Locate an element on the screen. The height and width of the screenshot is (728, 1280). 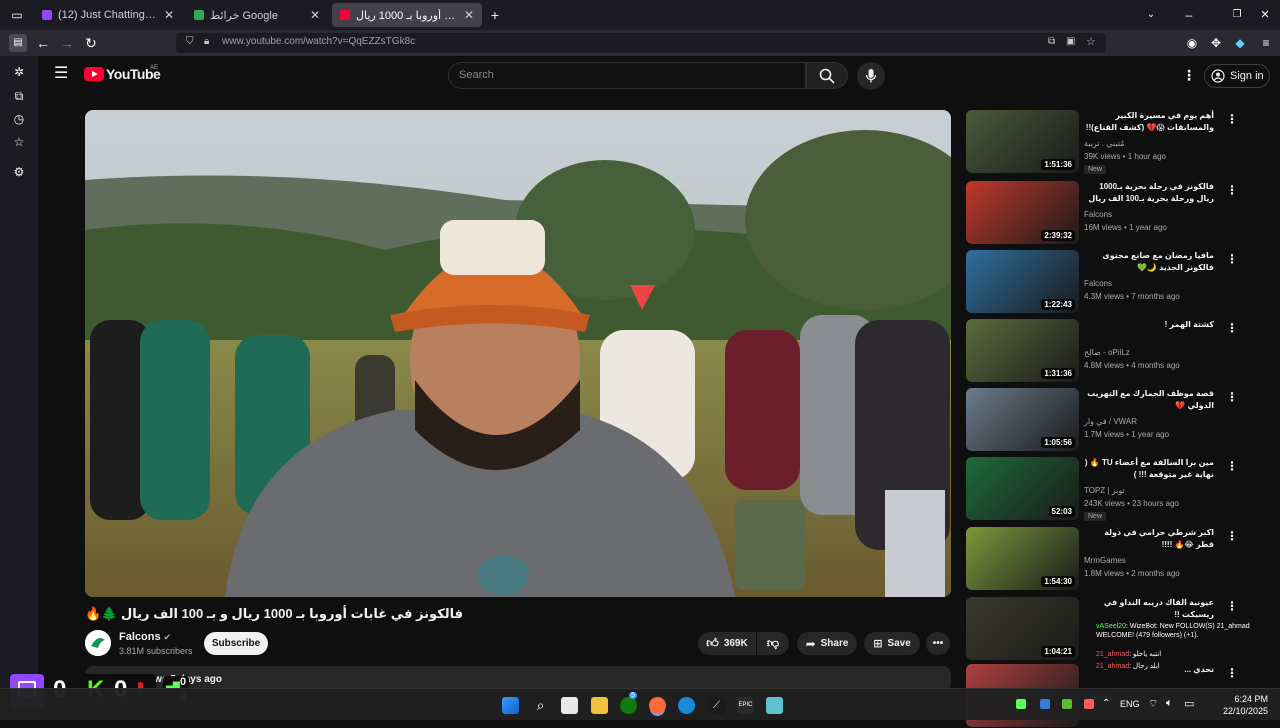
recommendation-channel: Falcons is located at coordinates (1098, 283).